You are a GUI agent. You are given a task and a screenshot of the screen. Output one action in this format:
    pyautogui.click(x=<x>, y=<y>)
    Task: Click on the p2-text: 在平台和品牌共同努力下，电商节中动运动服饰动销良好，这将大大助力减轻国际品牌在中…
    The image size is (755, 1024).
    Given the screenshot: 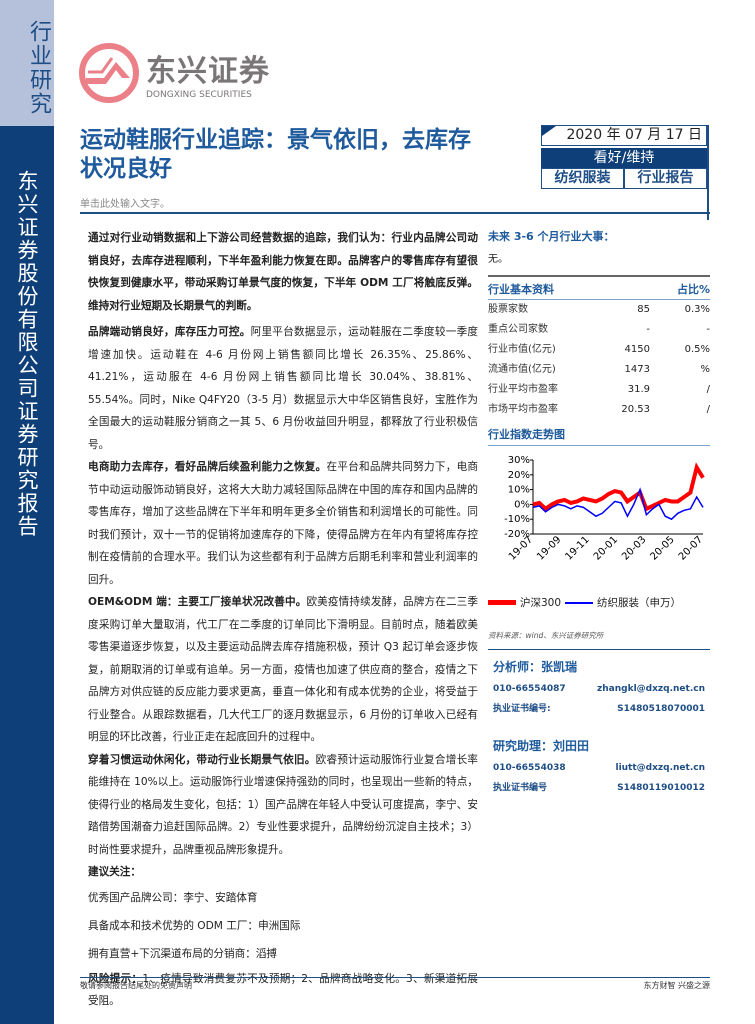 What is the action you would take?
    pyautogui.click(x=283, y=523)
    